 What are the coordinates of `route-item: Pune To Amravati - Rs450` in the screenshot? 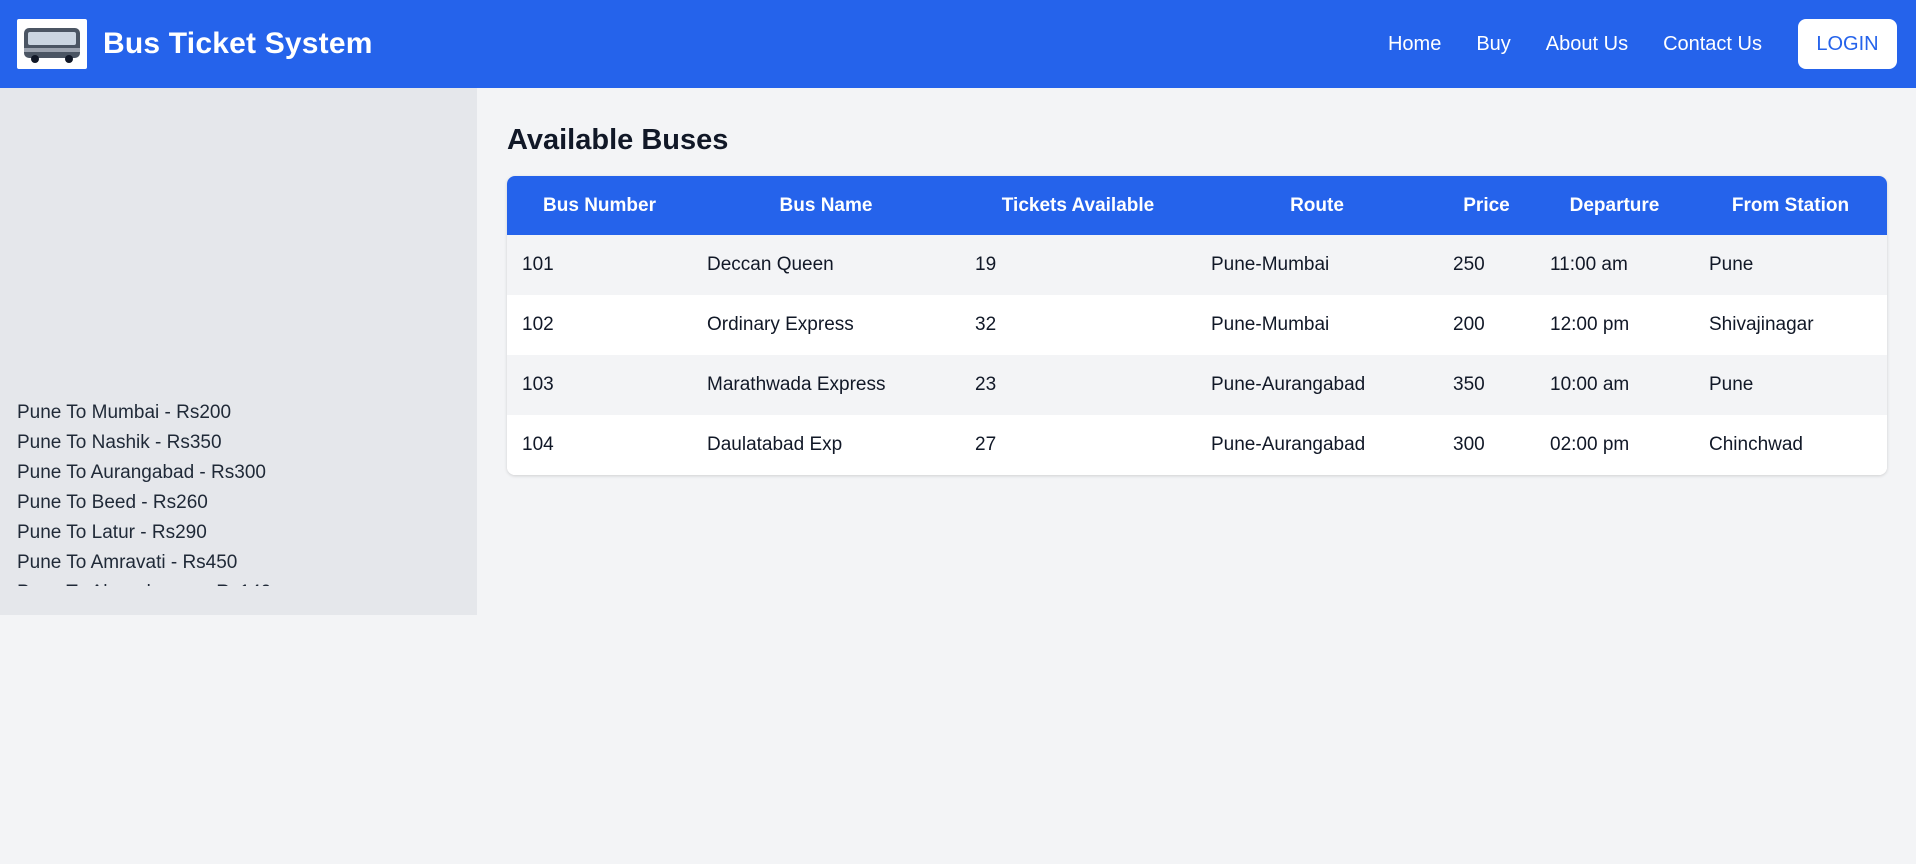 It's located at (127, 562).